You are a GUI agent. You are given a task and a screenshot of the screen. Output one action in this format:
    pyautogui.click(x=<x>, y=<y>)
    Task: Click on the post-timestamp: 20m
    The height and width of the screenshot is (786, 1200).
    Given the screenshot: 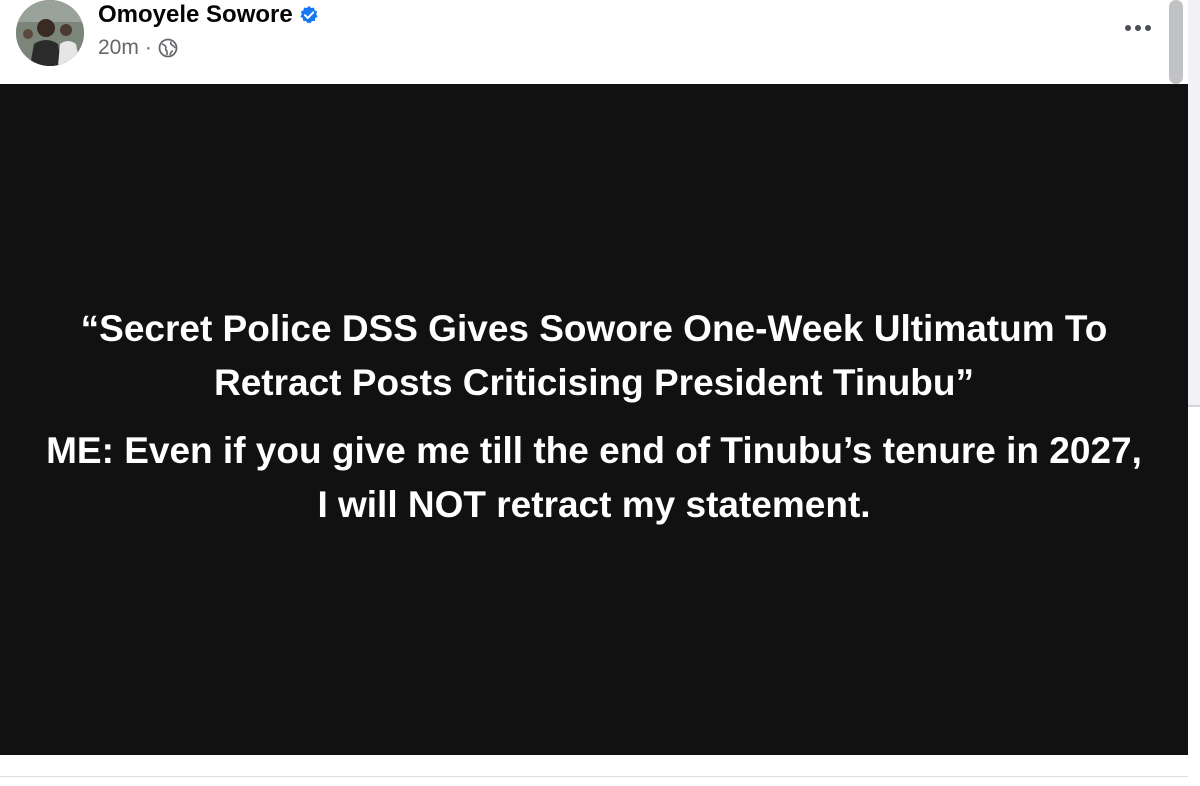 What is the action you would take?
    pyautogui.click(x=118, y=48)
    